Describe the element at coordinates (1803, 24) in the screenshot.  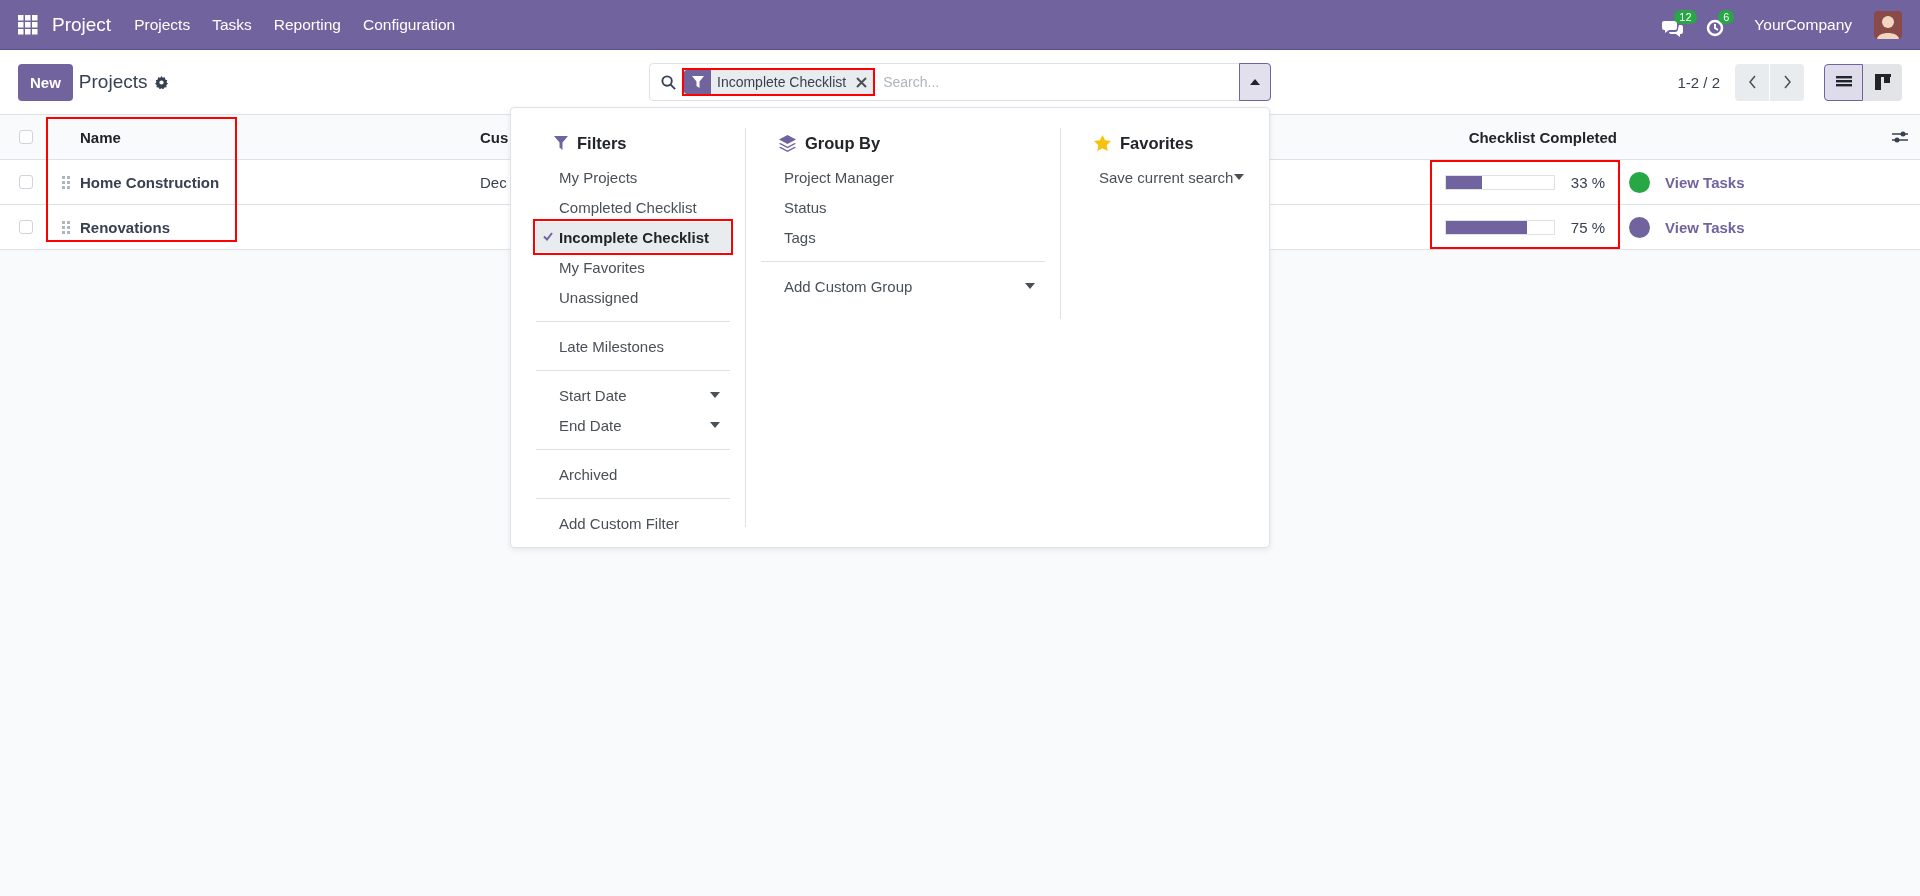
I see `company-name: YourCompany` at that location.